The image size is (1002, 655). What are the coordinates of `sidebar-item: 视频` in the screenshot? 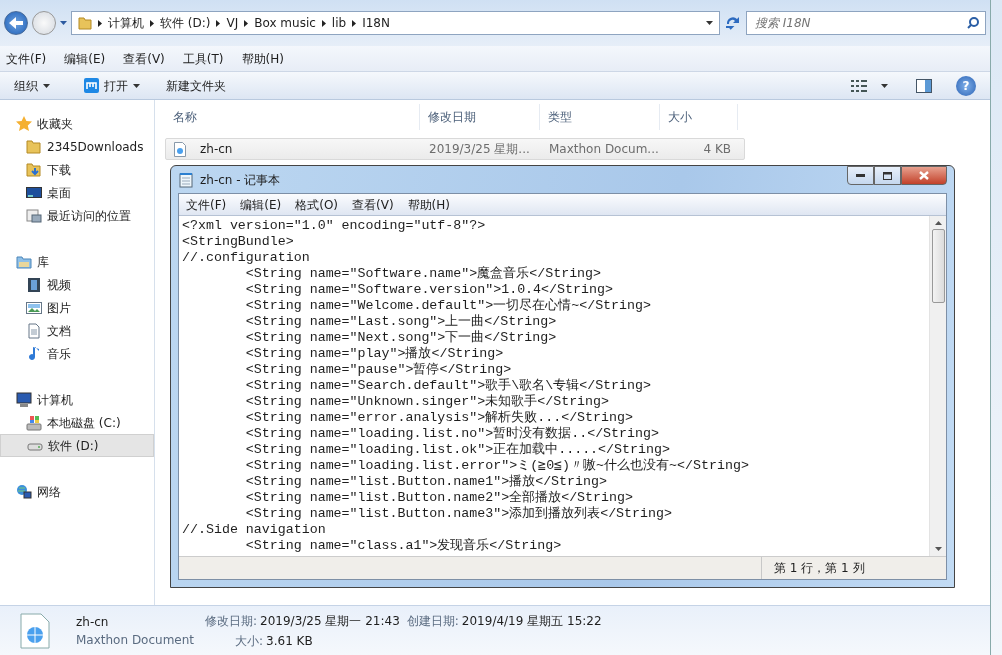 It's located at (77, 284).